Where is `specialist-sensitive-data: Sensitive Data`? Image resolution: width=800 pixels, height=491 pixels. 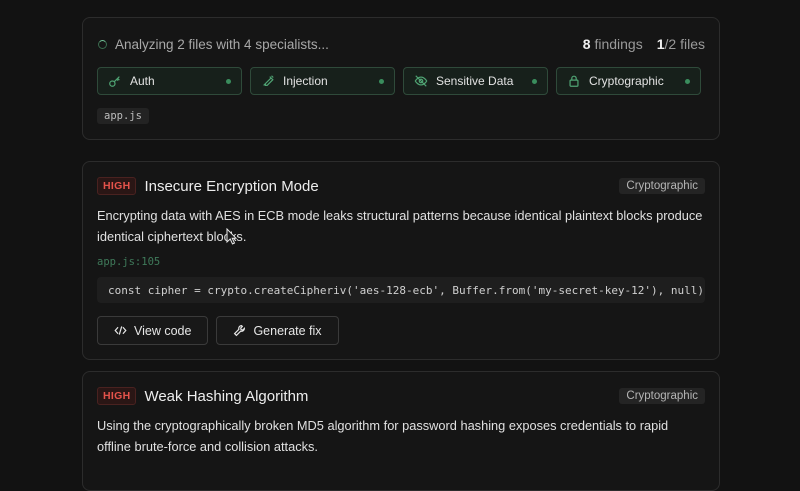 specialist-sensitive-data: Sensitive Data is located at coordinates (475, 81).